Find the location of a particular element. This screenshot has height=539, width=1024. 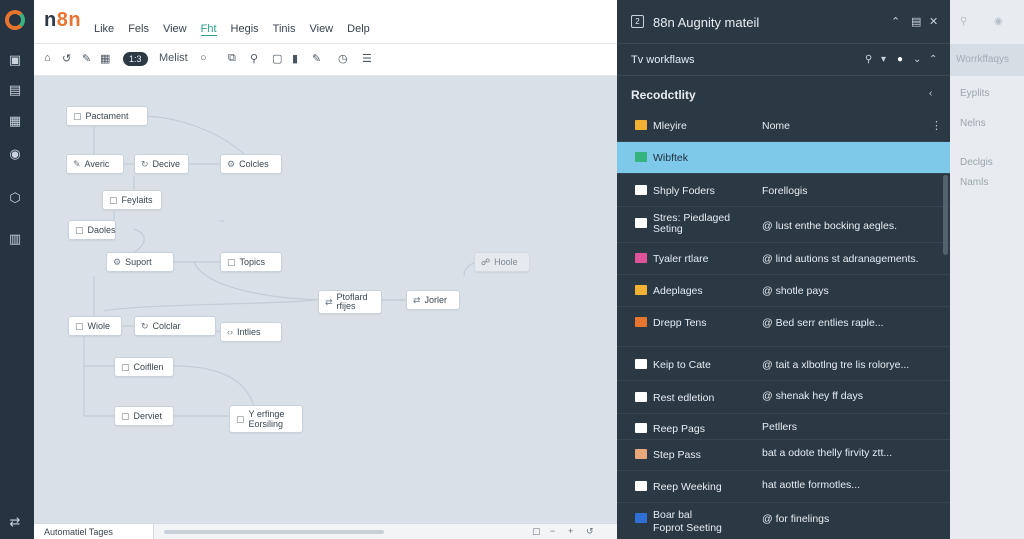

workflow-node: ▢ Derviet is located at coordinates (144, 416).